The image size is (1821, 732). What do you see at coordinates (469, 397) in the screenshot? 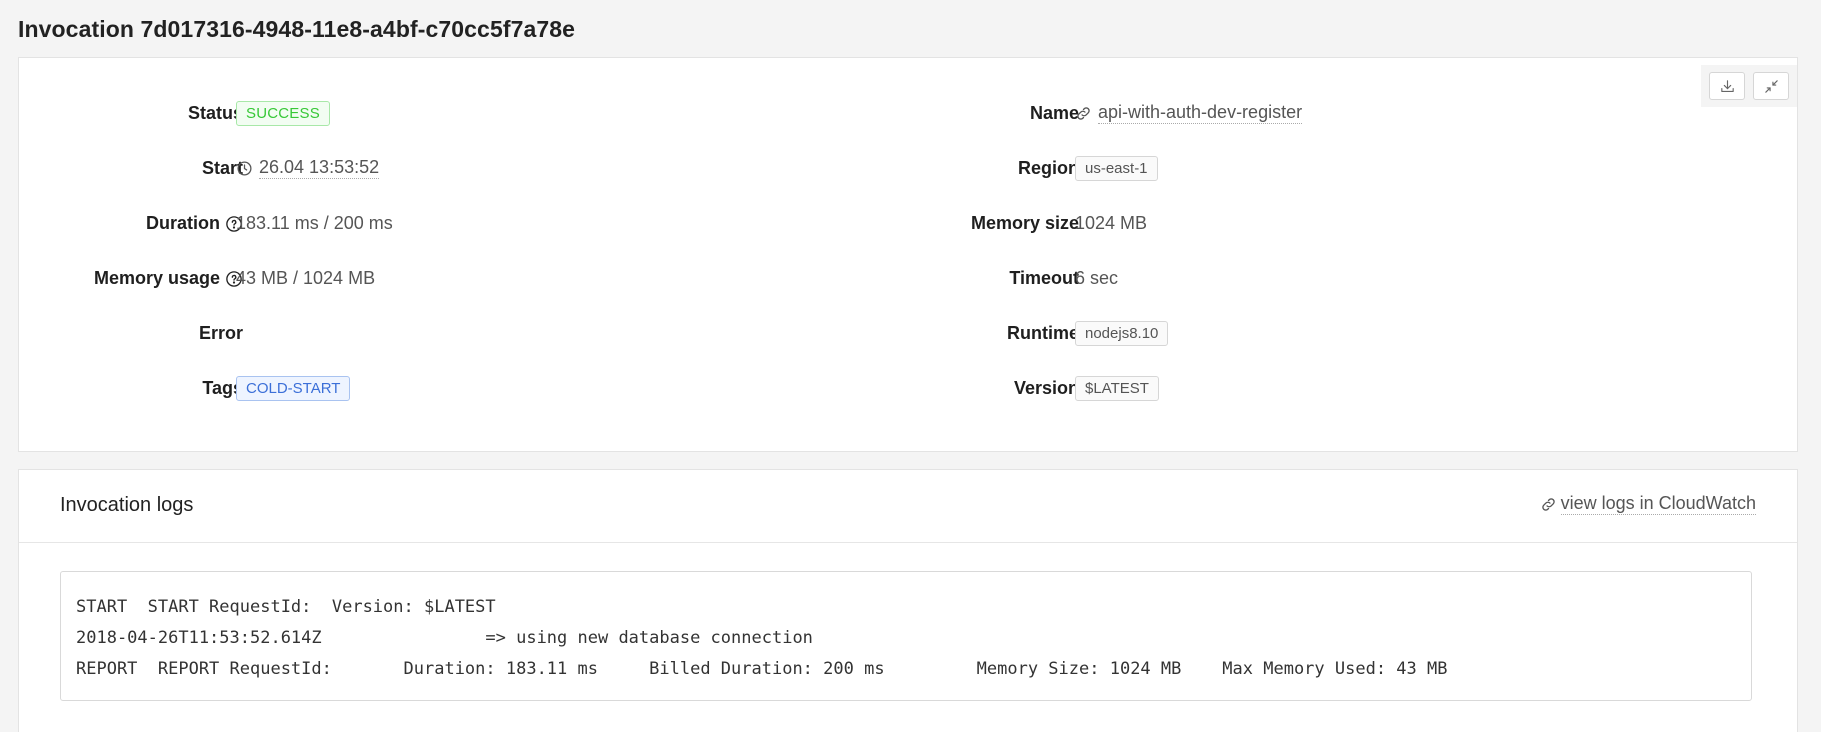
I see `tags-row: Tags COLD-START` at bounding box center [469, 397].